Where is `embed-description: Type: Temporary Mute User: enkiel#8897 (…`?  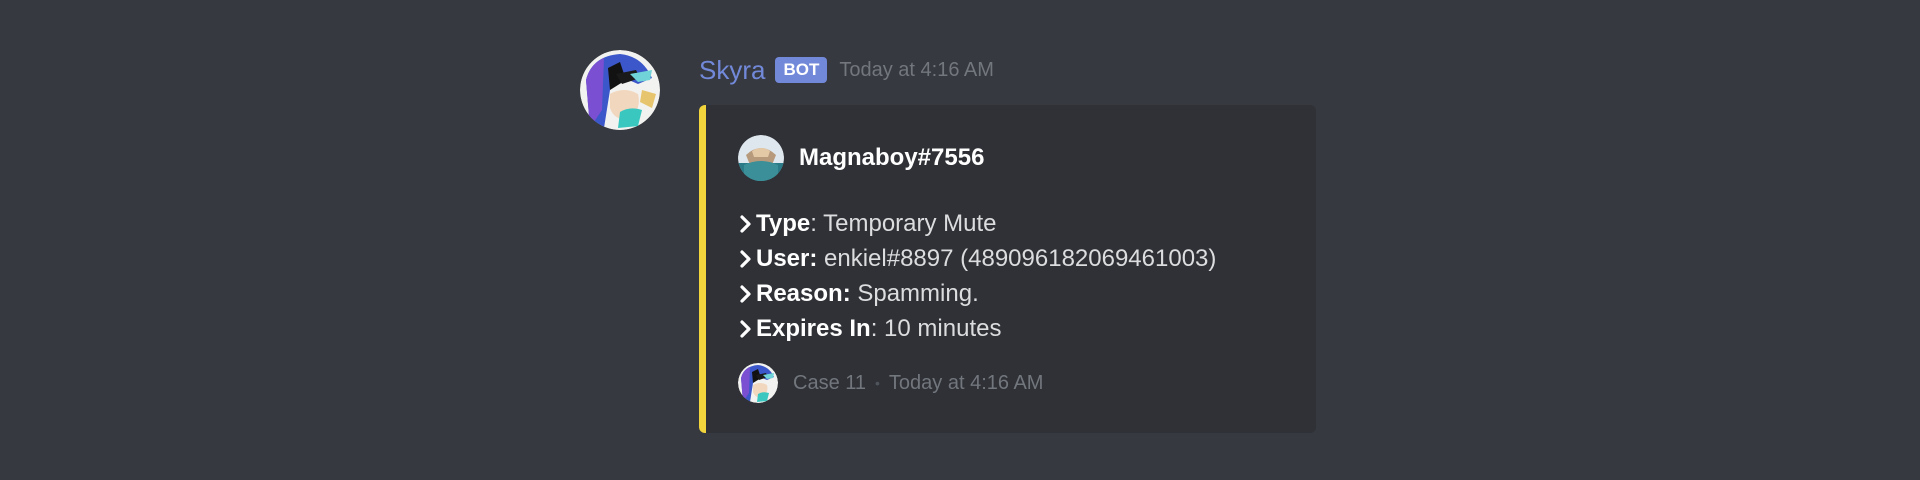
embed-description: Type: Temporary Mute User: enkiel#8897 (… is located at coordinates (1018, 276).